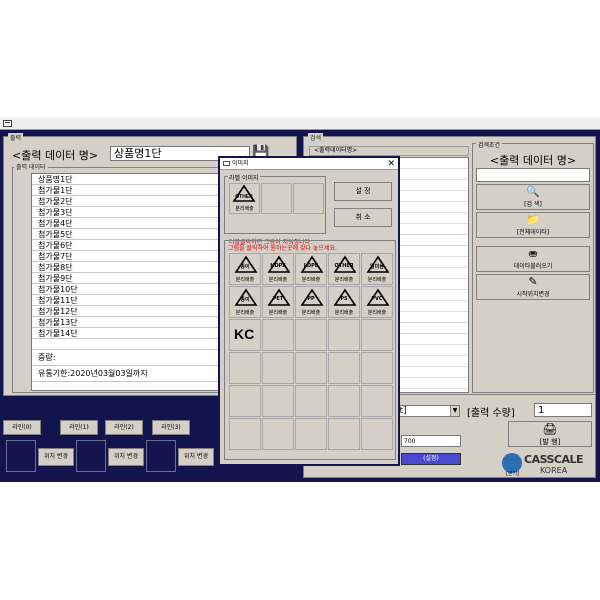 Image resolution: width=600 pixels, height=600 pixels. Describe the element at coordinates (389, 151) in the screenshot. I see `list-column-header: <출력데이터명>` at that location.